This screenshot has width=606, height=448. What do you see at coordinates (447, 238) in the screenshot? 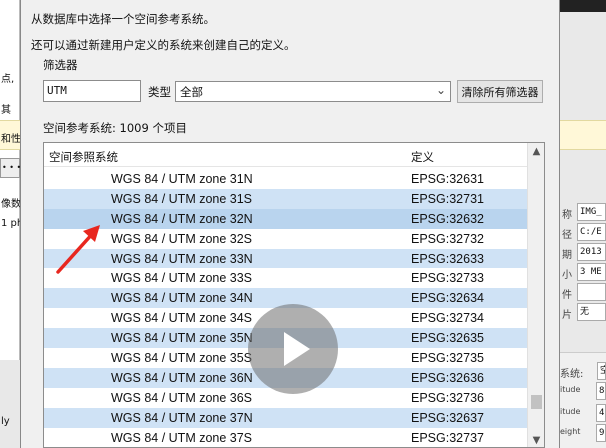
I see `list-item-code: EPSG:32732` at bounding box center [447, 238].